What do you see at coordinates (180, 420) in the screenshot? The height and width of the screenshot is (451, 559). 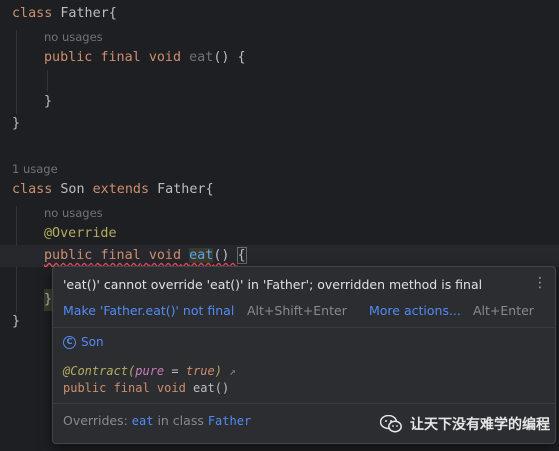 I see `overrides-mid: in class` at bounding box center [180, 420].